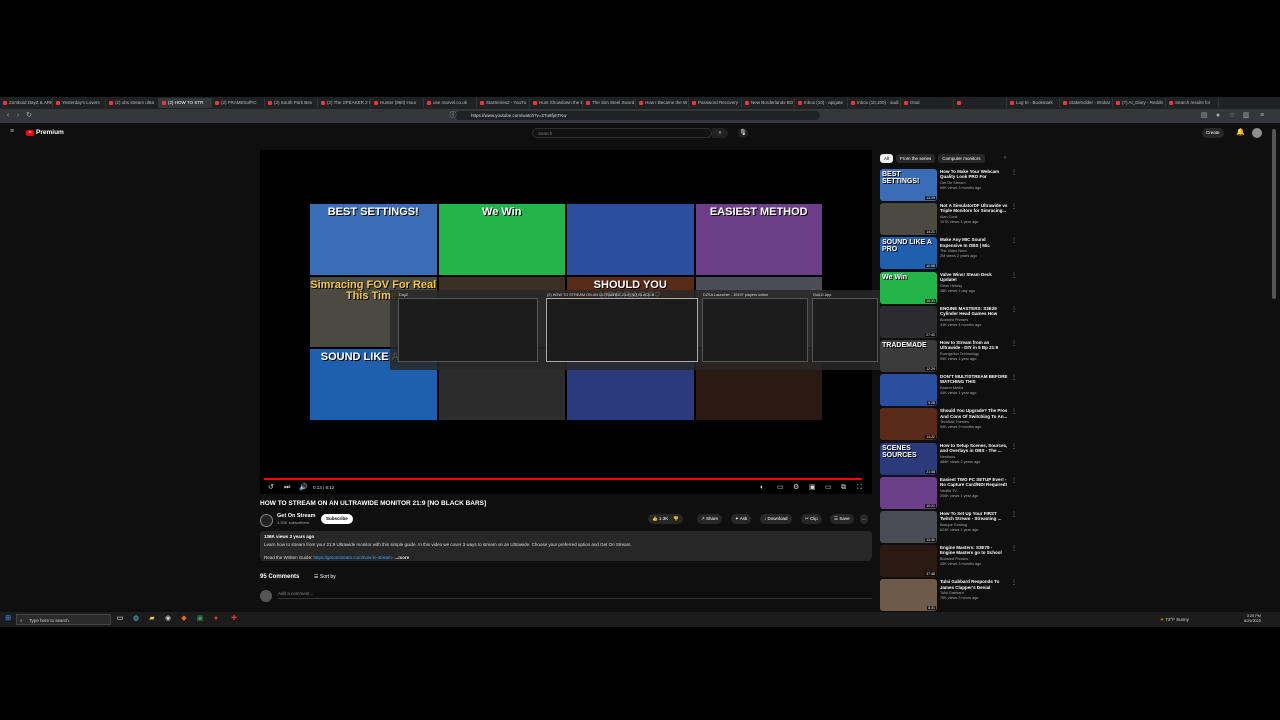 The height and width of the screenshot is (720, 1280). I want to click on replay-icon: ↺, so click(271, 488).